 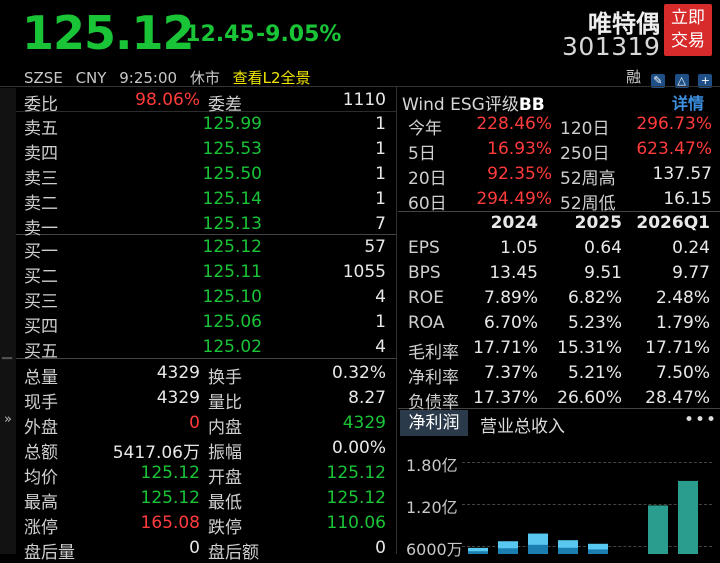 I want to click on weicha-value: 1110, so click(x=364, y=100).